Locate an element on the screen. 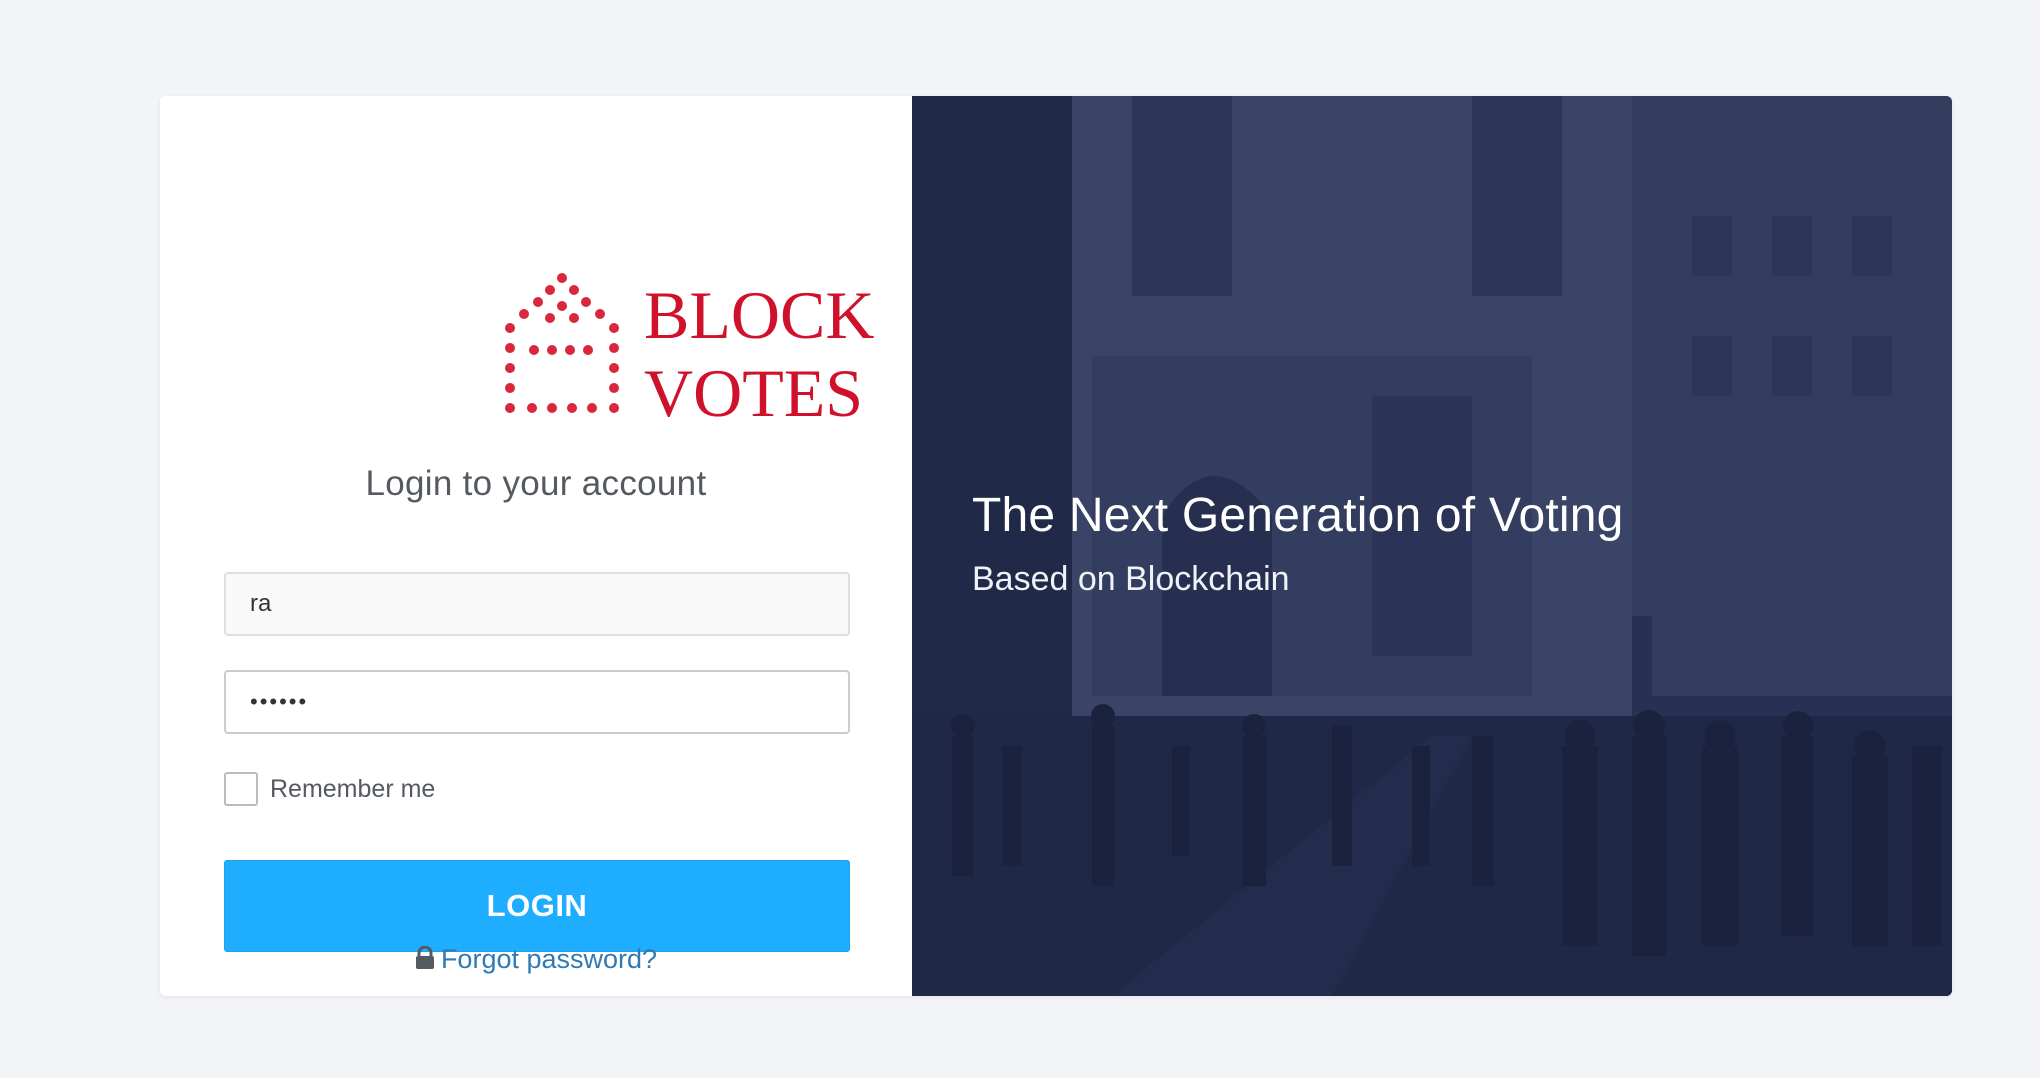  brand-name-line1: BLOCK is located at coordinates (759, 315).